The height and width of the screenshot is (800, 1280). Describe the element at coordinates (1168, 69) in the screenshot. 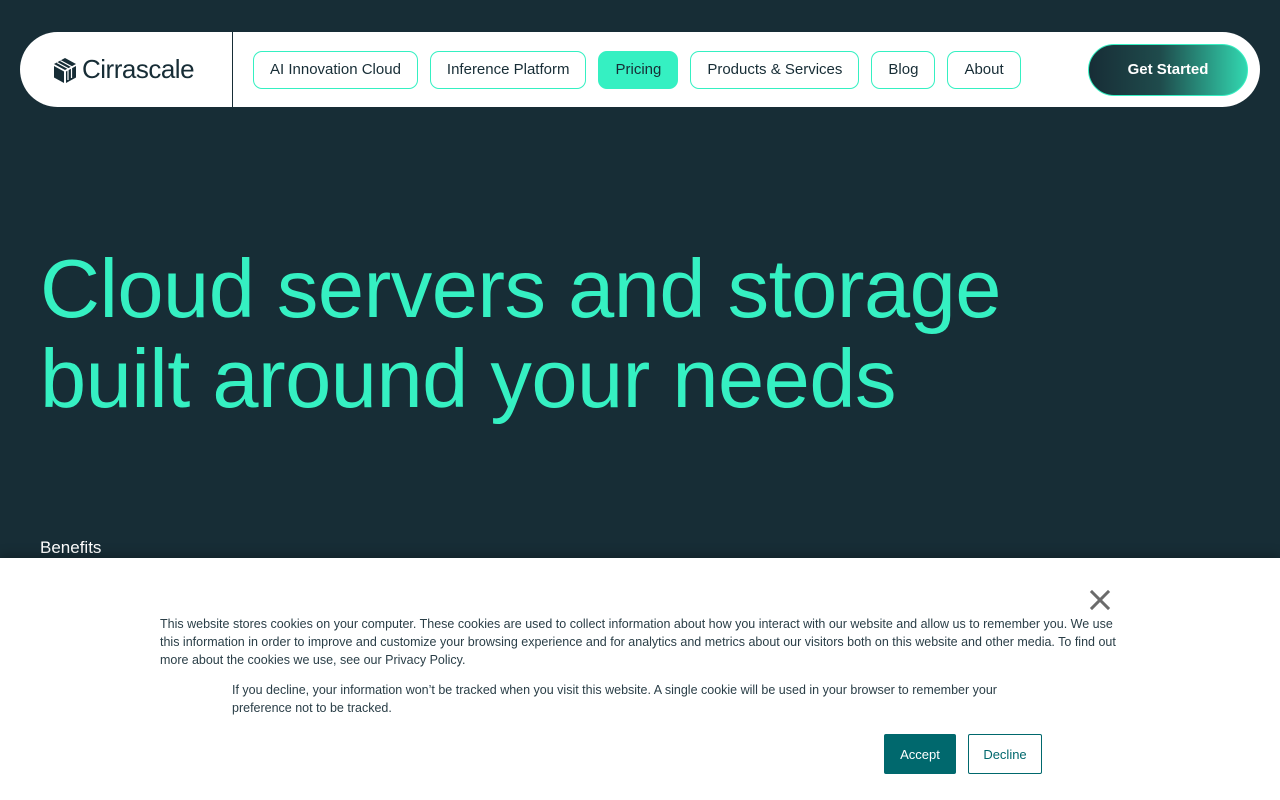

I see `get-started-button: Get Started` at that location.